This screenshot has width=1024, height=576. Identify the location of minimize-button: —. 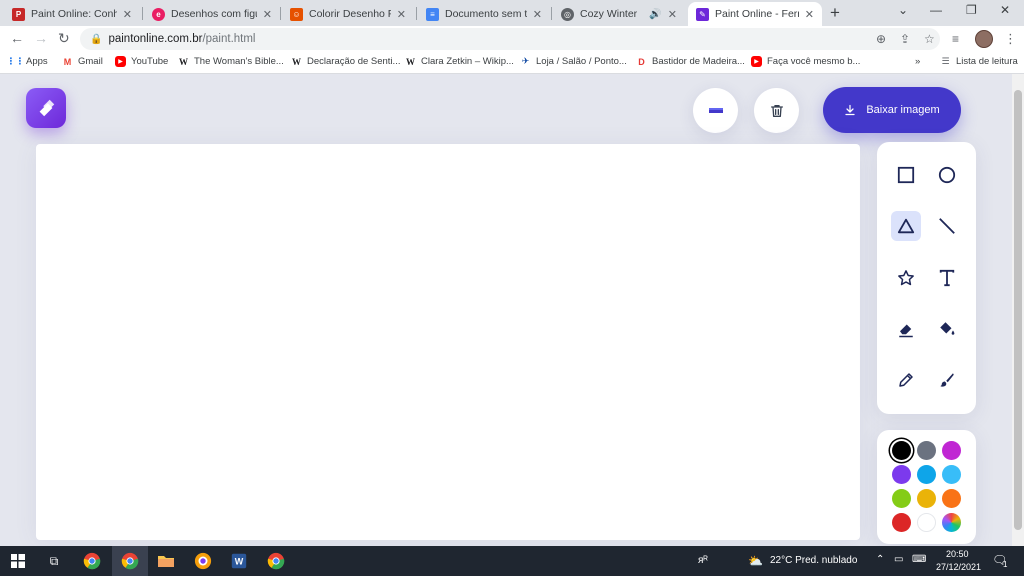
(936, 10).